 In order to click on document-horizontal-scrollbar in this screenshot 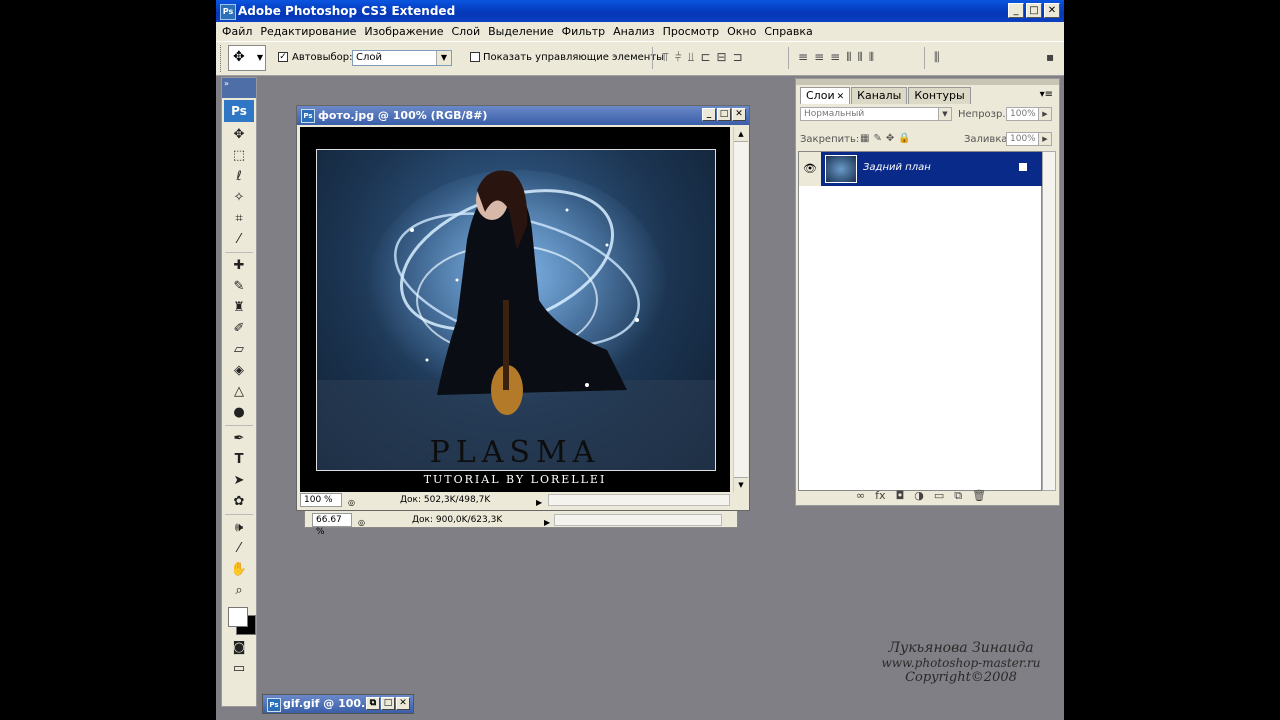, I will do `click(639, 500)`.